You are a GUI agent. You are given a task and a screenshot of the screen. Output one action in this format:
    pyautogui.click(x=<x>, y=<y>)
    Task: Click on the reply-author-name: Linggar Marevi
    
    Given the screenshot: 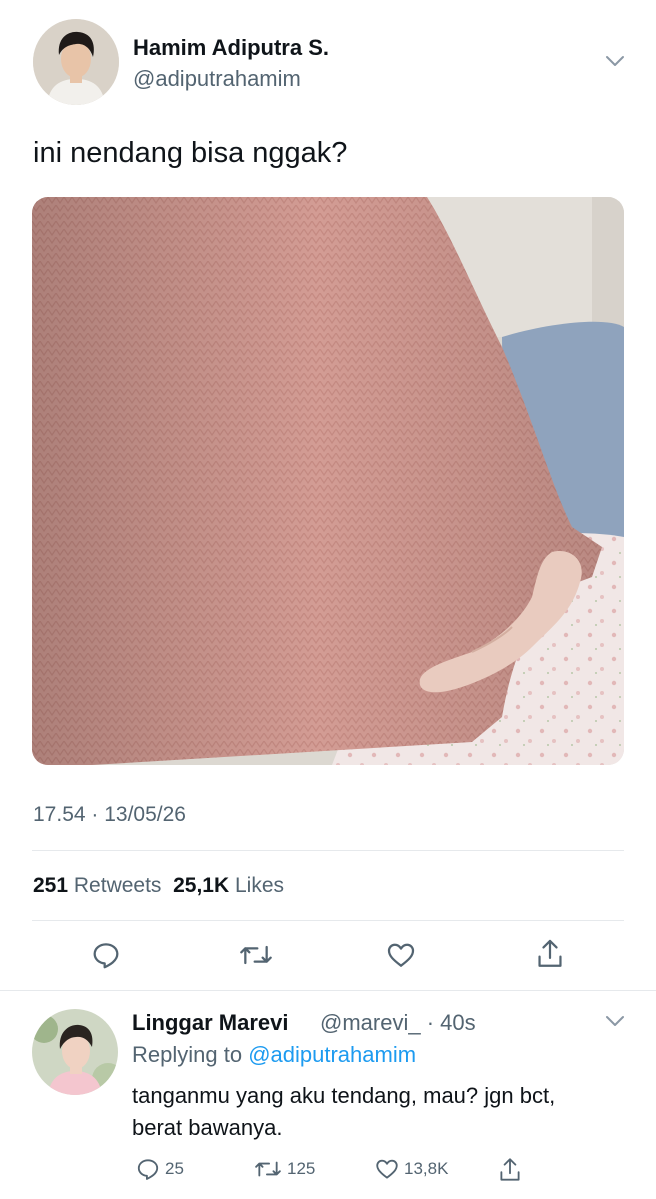 What is the action you would take?
    pyautogui.click(x=210, y=1023)
    